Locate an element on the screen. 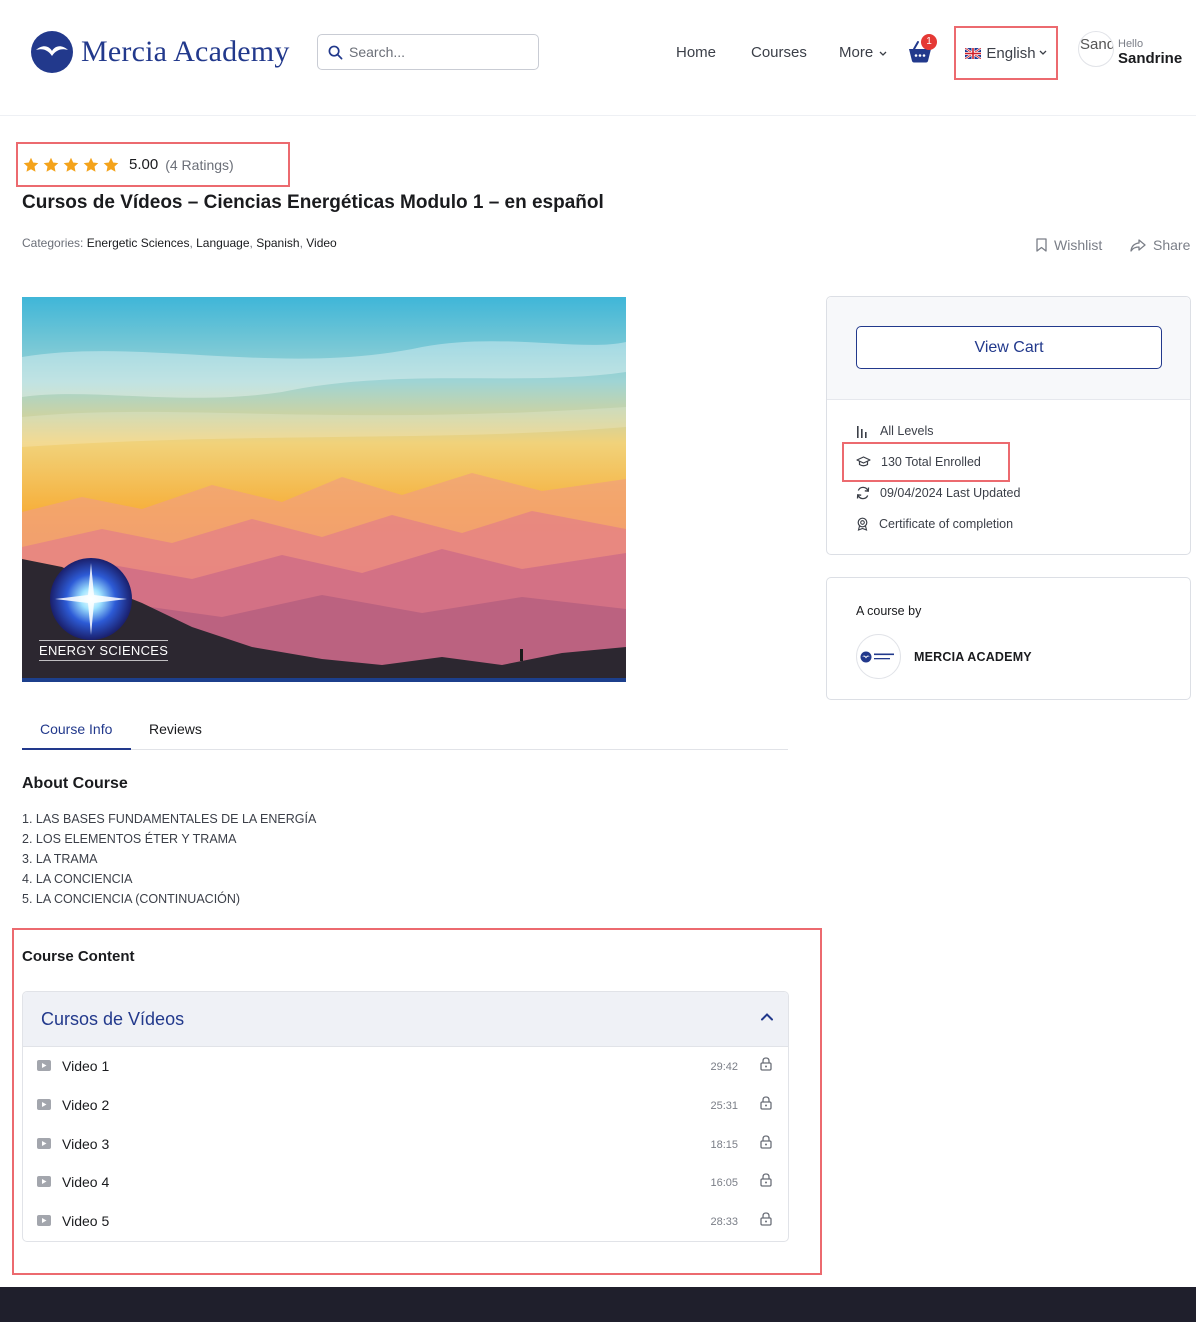 This screenshot has height=1322, width=1196. category-link: Language is located at coordinates (222, 243).